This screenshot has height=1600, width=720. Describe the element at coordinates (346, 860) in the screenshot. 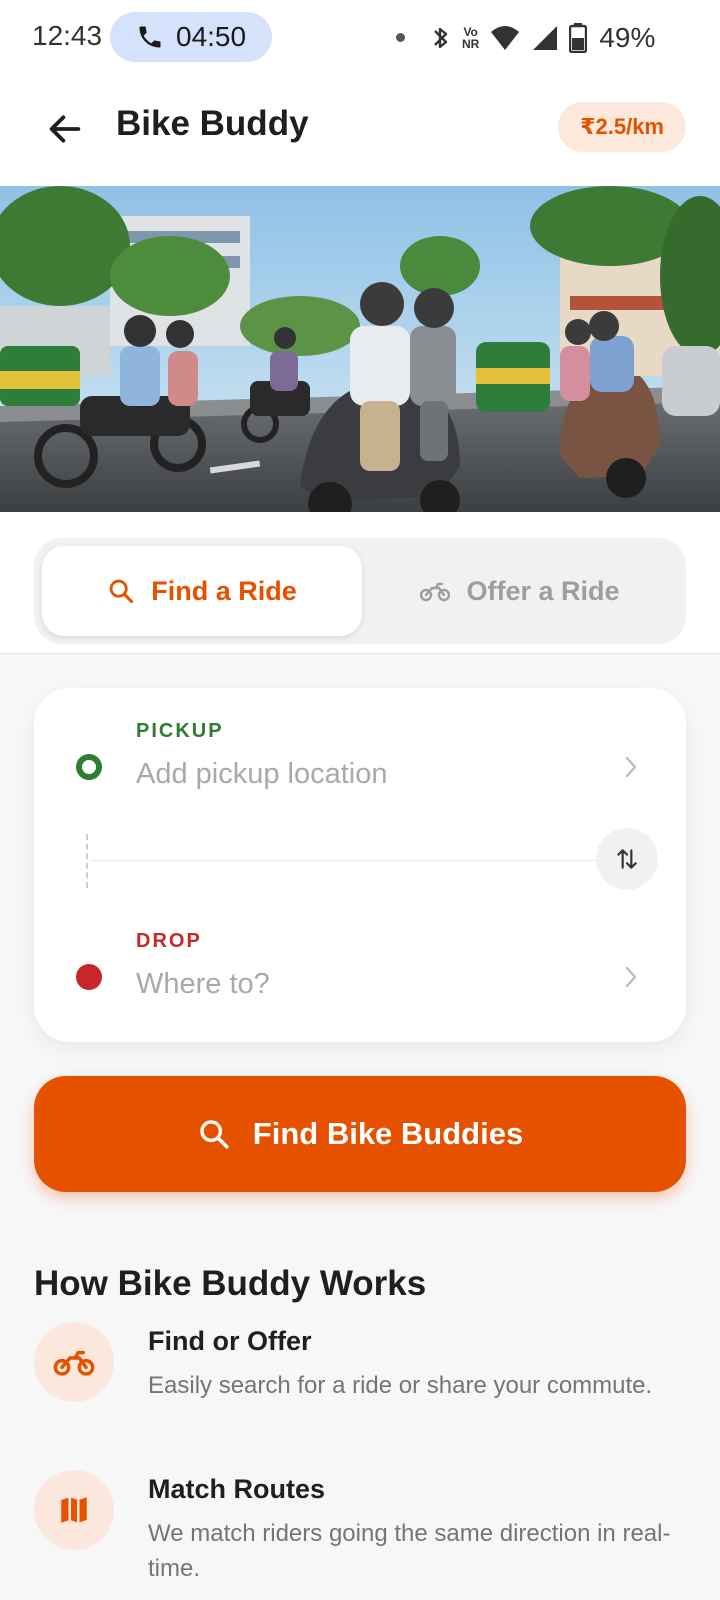

I see `divider` at that location.